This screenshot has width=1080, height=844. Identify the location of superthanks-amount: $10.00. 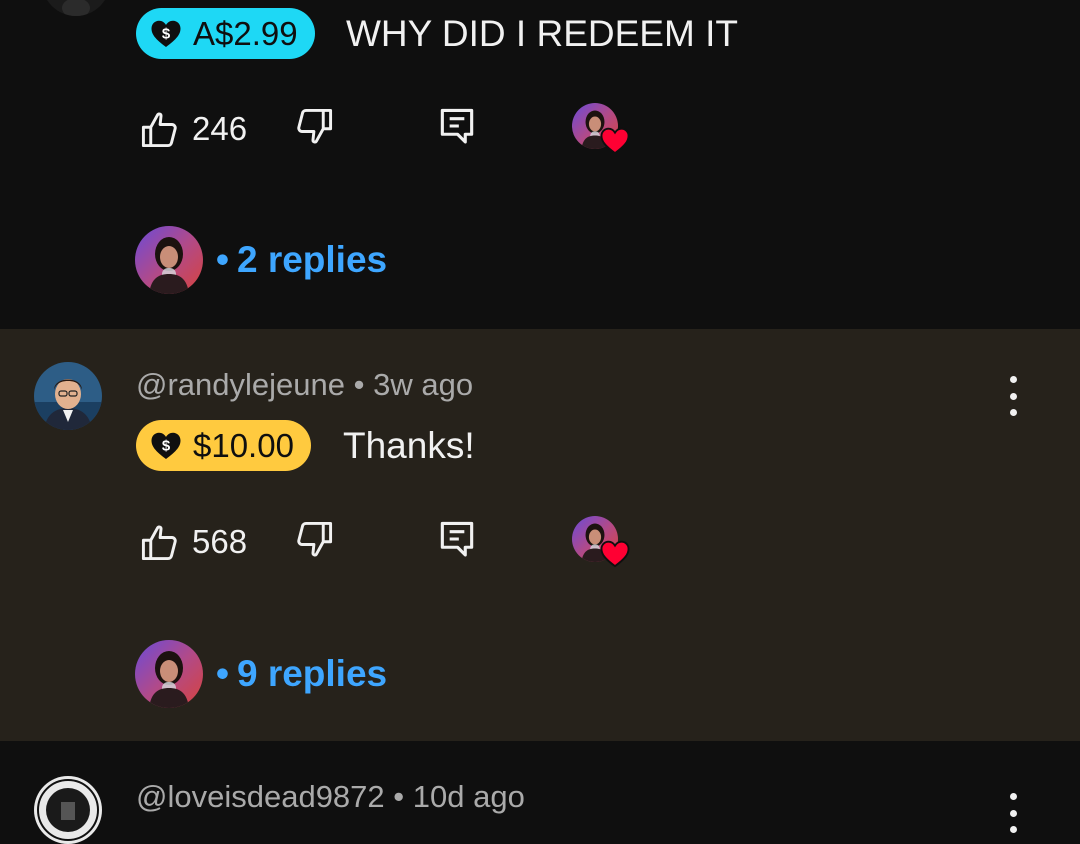
(243, 445).